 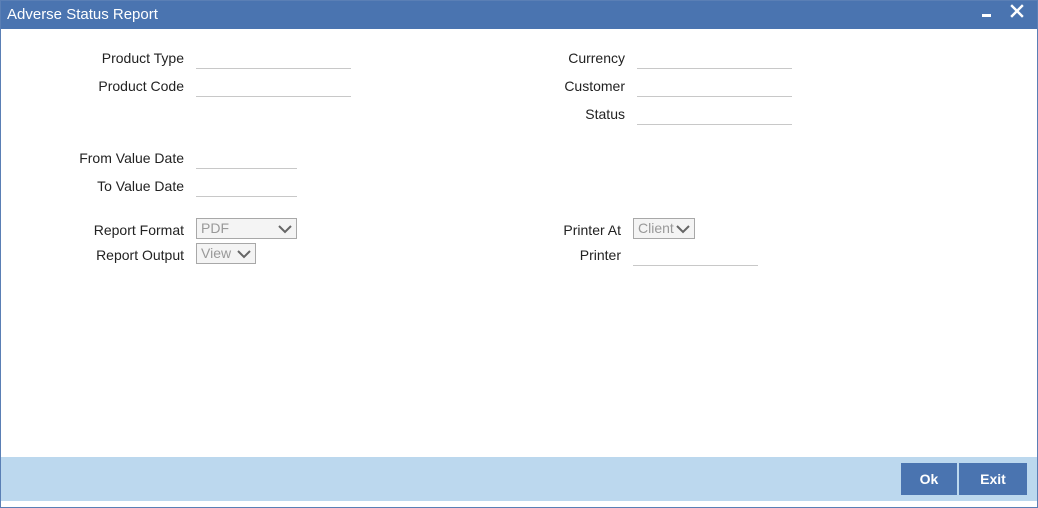 What do you see at coordinates (246, 228) in the screenshot?
I see `report-format-select: PDF` at bounding box center [246, 228].